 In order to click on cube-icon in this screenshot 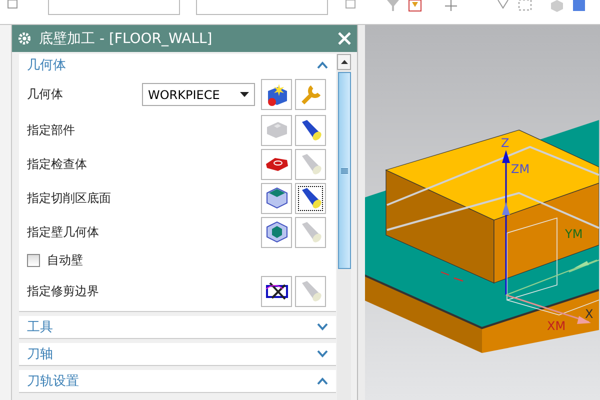, I will do `click(557, 6)`.